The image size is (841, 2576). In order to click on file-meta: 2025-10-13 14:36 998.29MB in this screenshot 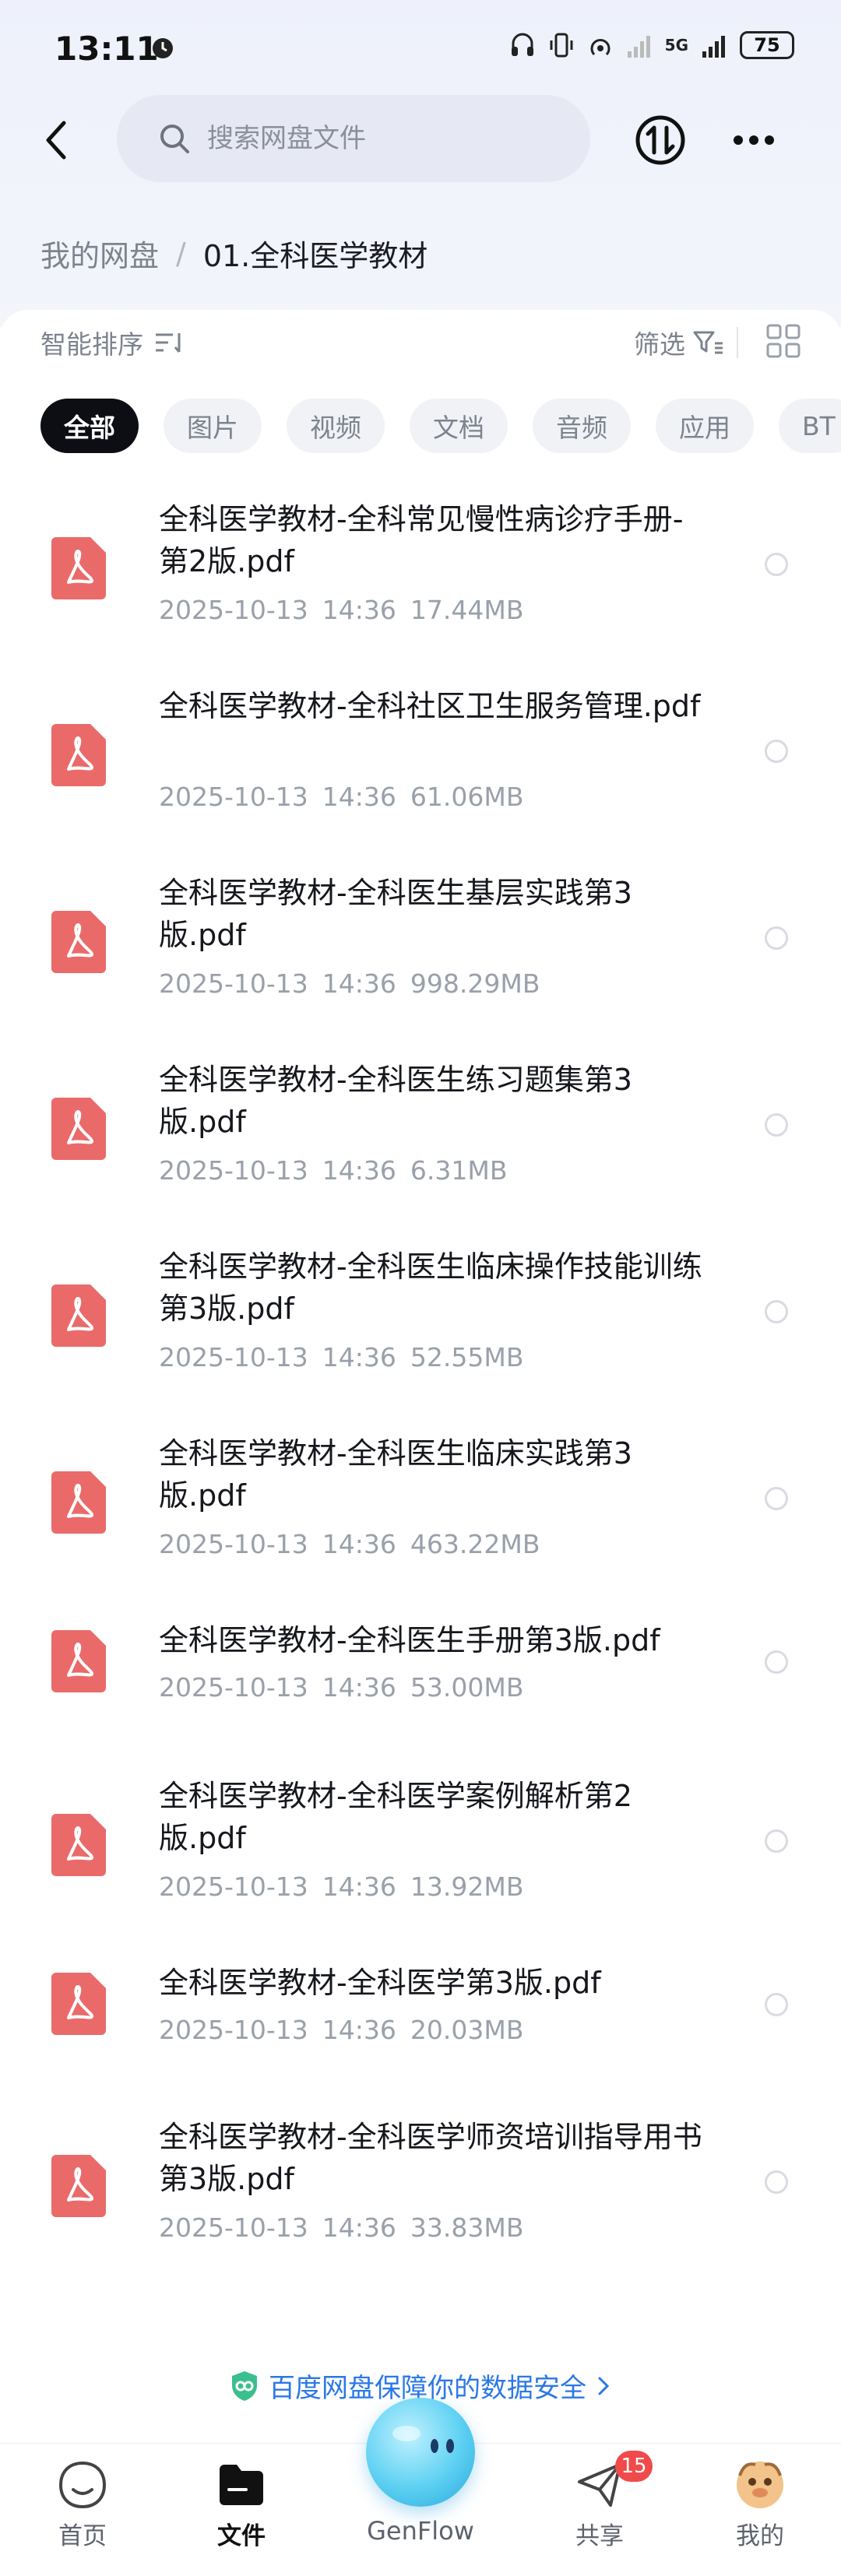, I will do `click(349, 984)`.